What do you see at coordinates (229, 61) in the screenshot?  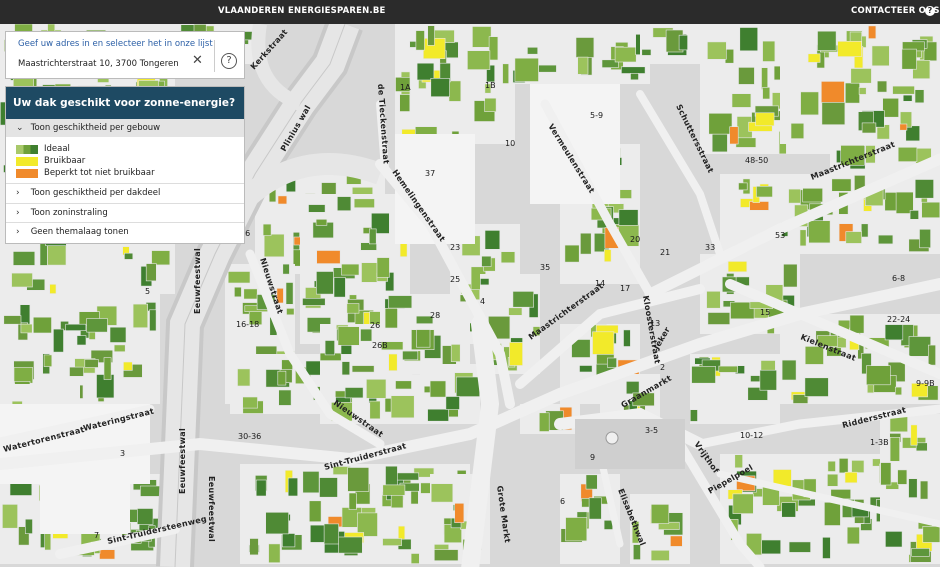 I see `search-help-icon: ?` at bounding box center [229, 61].